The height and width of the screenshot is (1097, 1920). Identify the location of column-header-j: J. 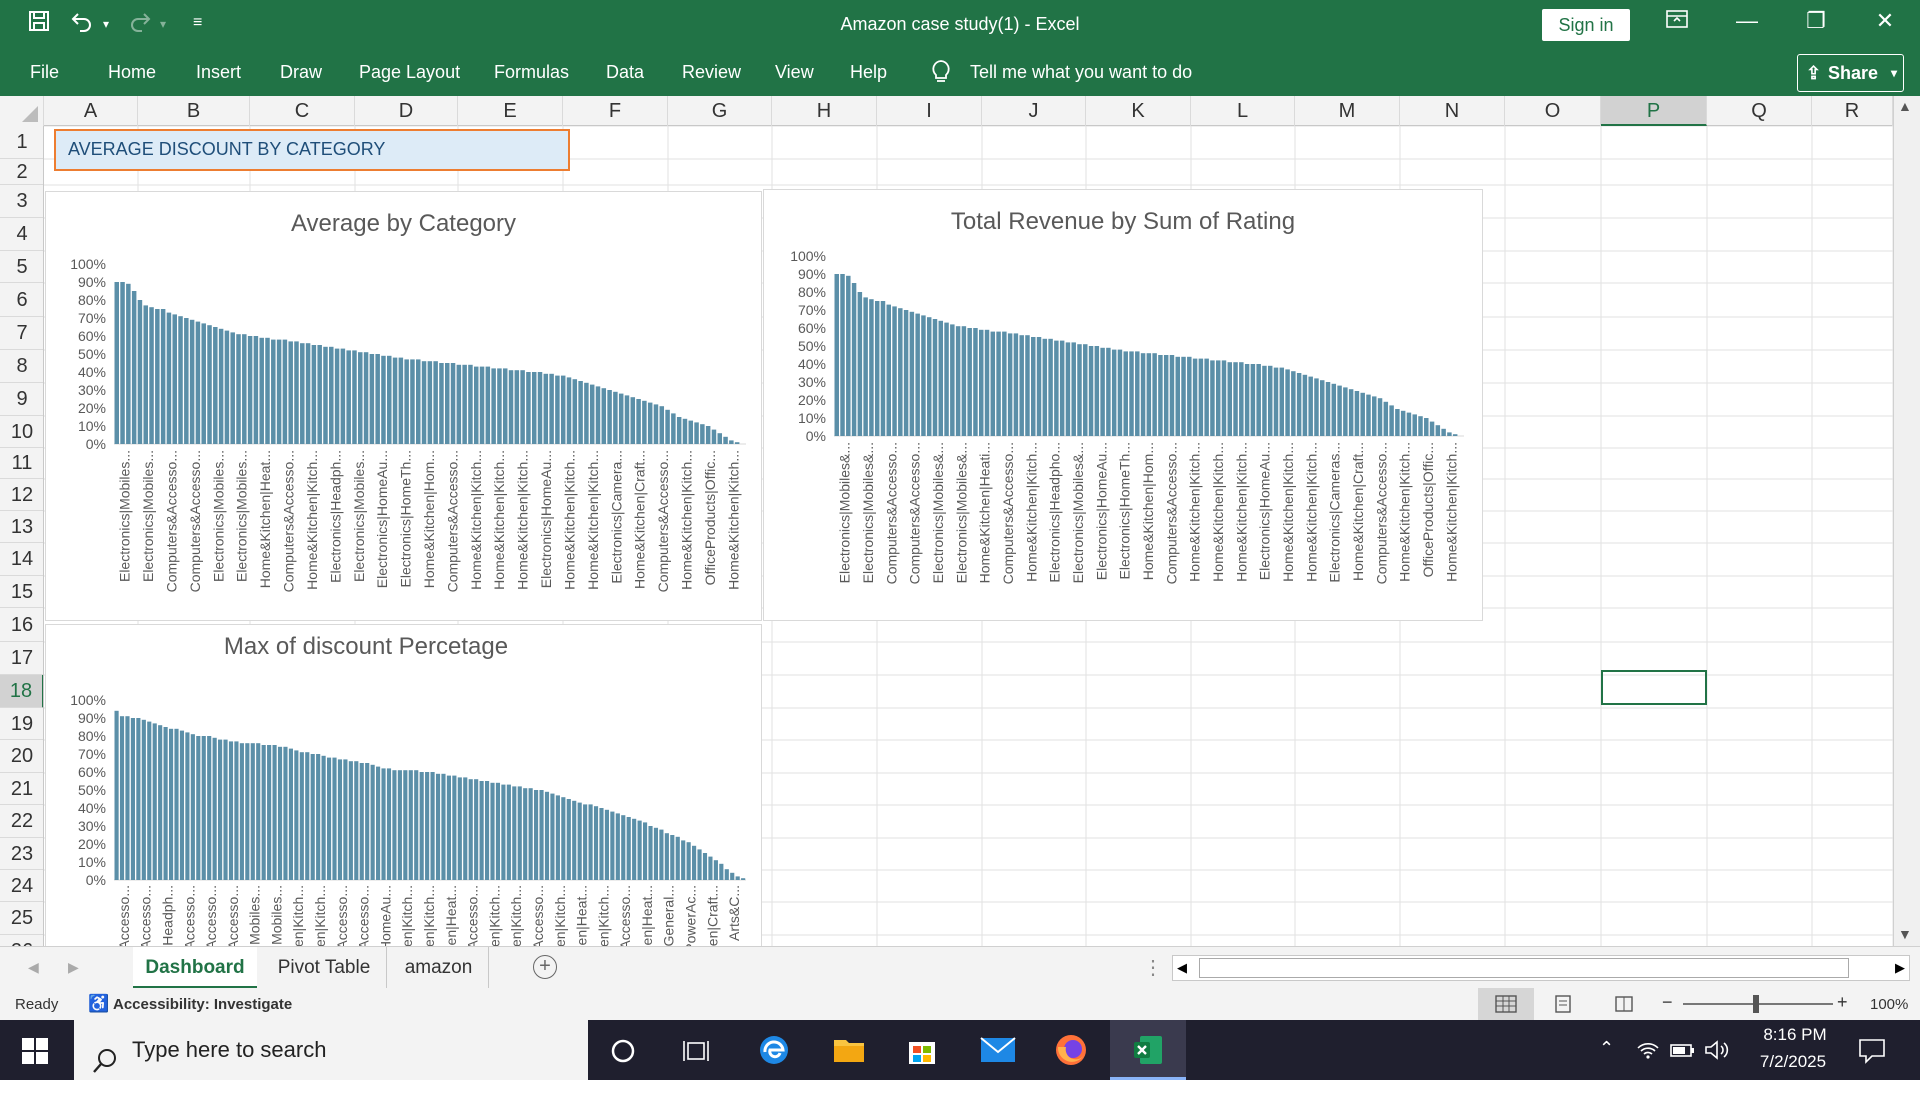
(1034, 111).